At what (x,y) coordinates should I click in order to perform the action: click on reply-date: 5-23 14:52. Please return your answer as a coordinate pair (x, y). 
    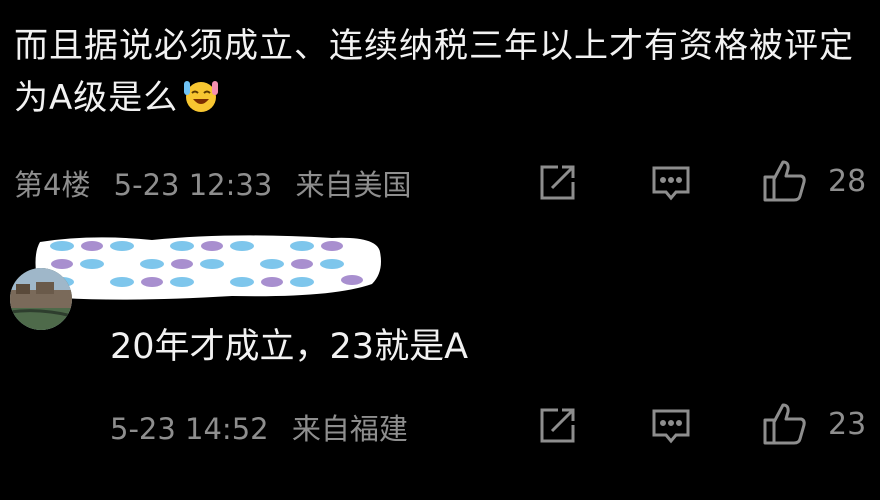
    Looking at the image, I should click on (189, 429).